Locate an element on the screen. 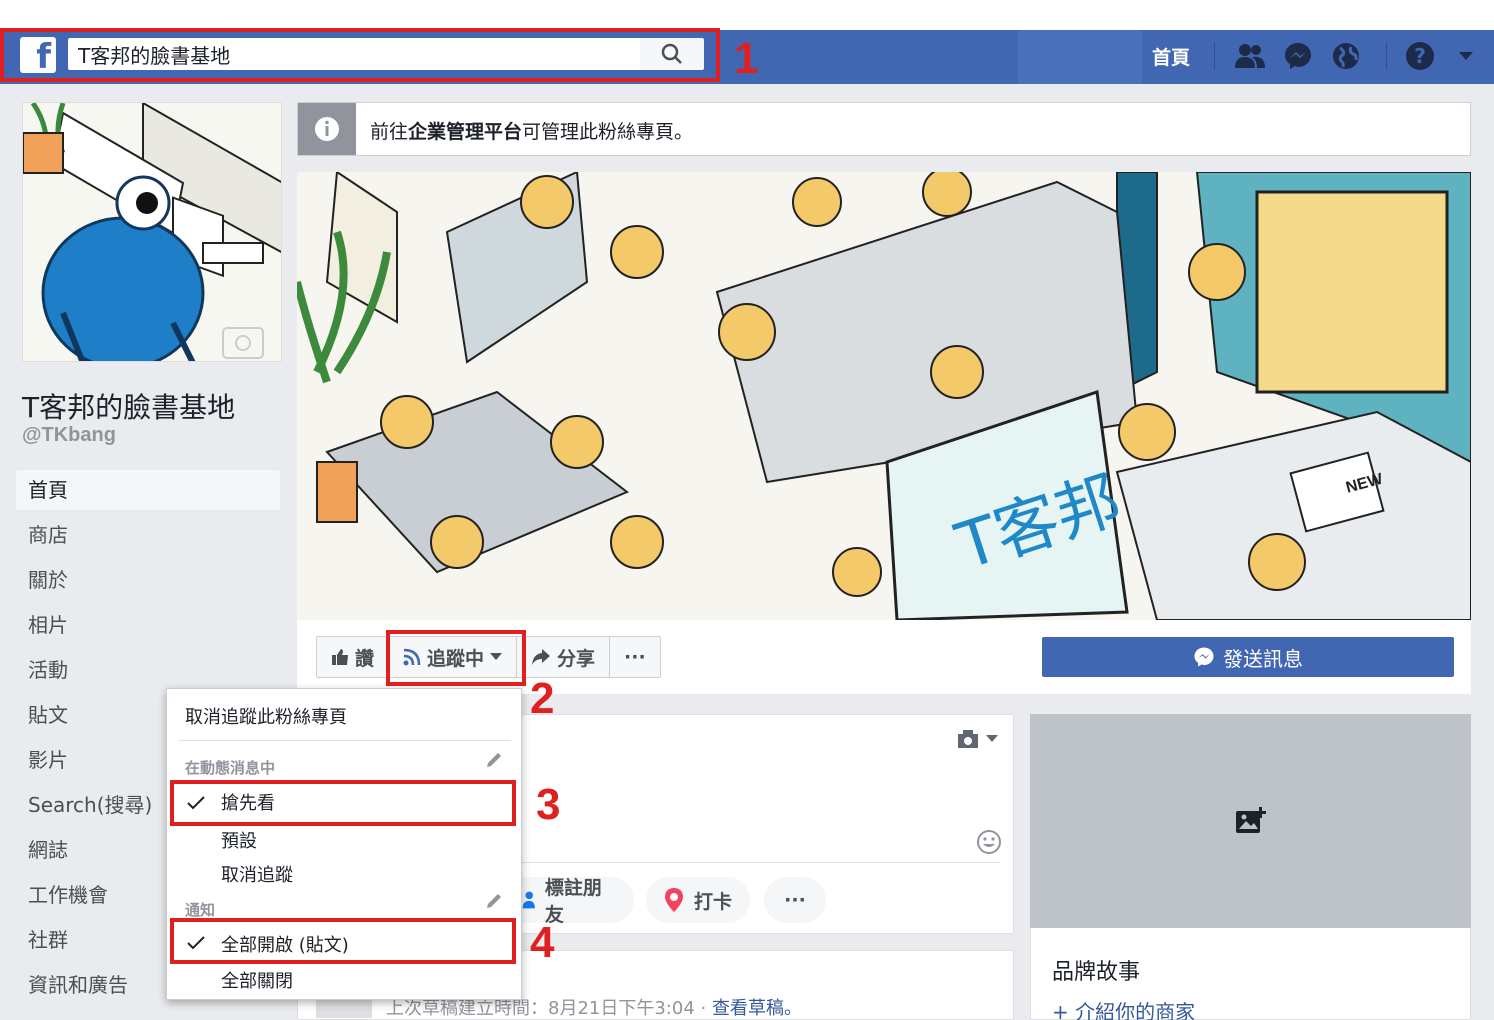 The height and width of the screenshot is (1020, 1494). check-in-button: 打卡 is located at coordinates (698, 900).